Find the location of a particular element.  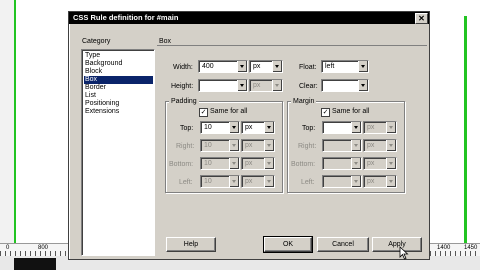

padding-left-unit: px is located at coordinates (258, 181).